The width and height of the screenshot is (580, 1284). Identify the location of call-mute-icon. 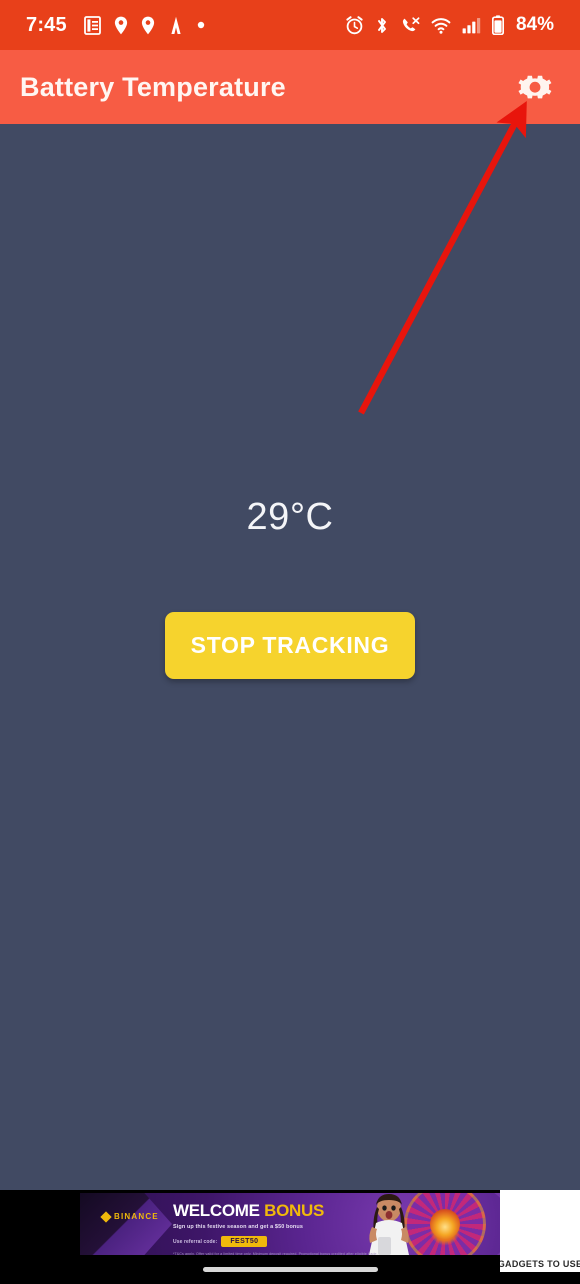
(410, 25).